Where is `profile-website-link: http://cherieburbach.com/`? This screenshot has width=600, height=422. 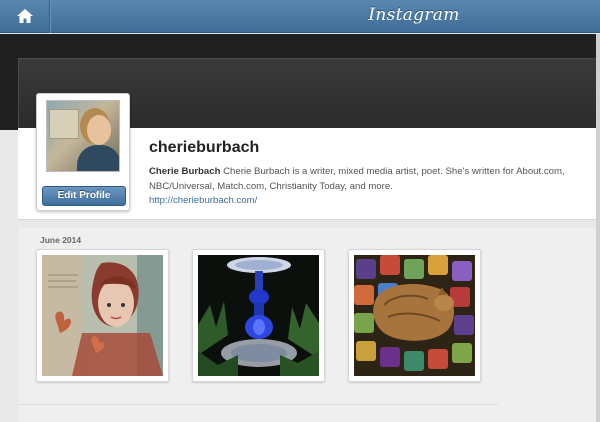
profile-website-link: http://cherieburbach.com/ is located at coordinates (203, 200).